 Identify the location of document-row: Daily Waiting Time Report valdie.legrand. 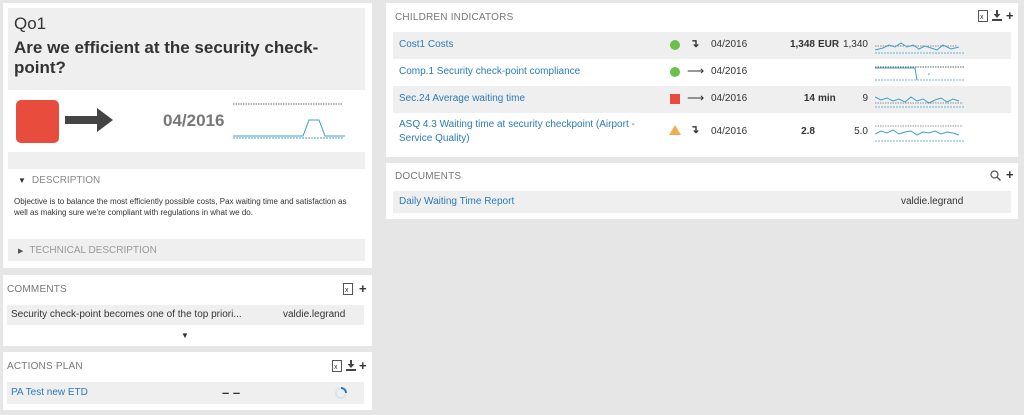
(702, 202).